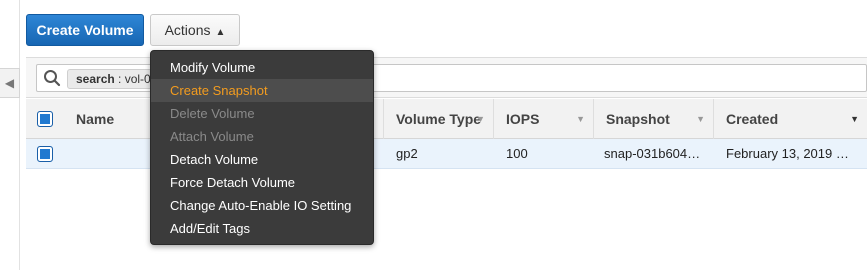 The image size is (867, 270). Describe the element at coordinates (132, 79) in the screenshot. I see `search-token-value: : vol-0` at that location.